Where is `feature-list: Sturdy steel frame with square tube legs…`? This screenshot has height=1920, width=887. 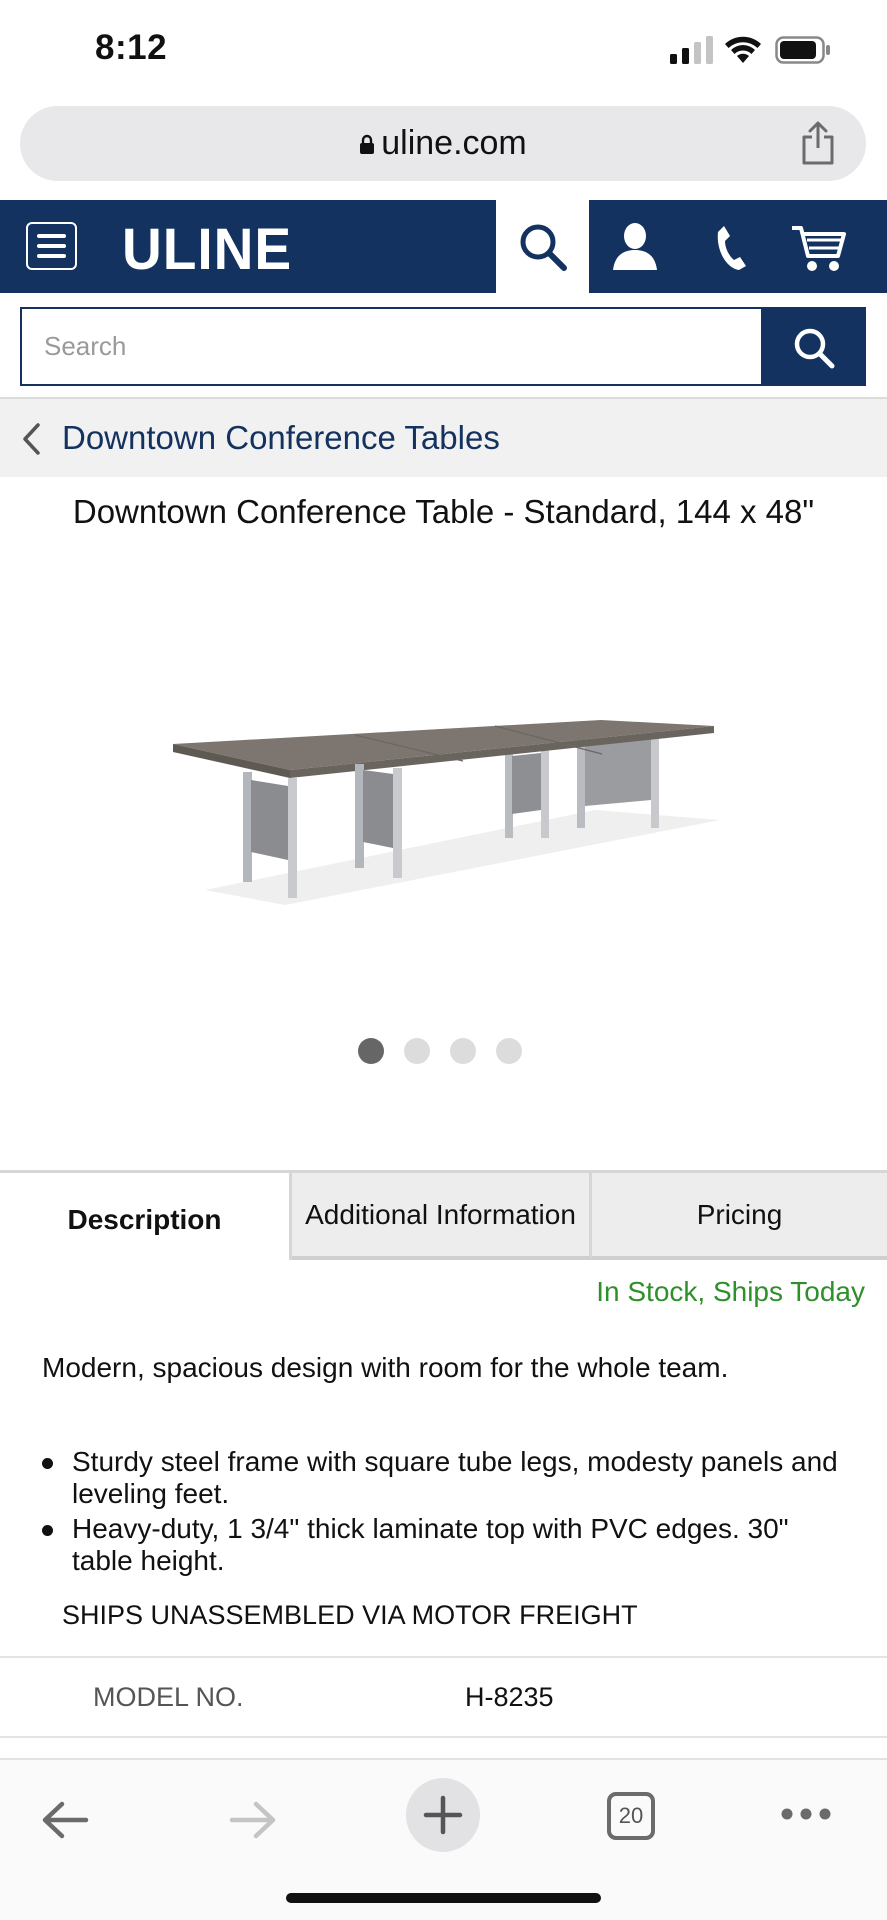 feature-list: Sturdy steel frame with square tube legs… is located at coordinates (442, 1513).